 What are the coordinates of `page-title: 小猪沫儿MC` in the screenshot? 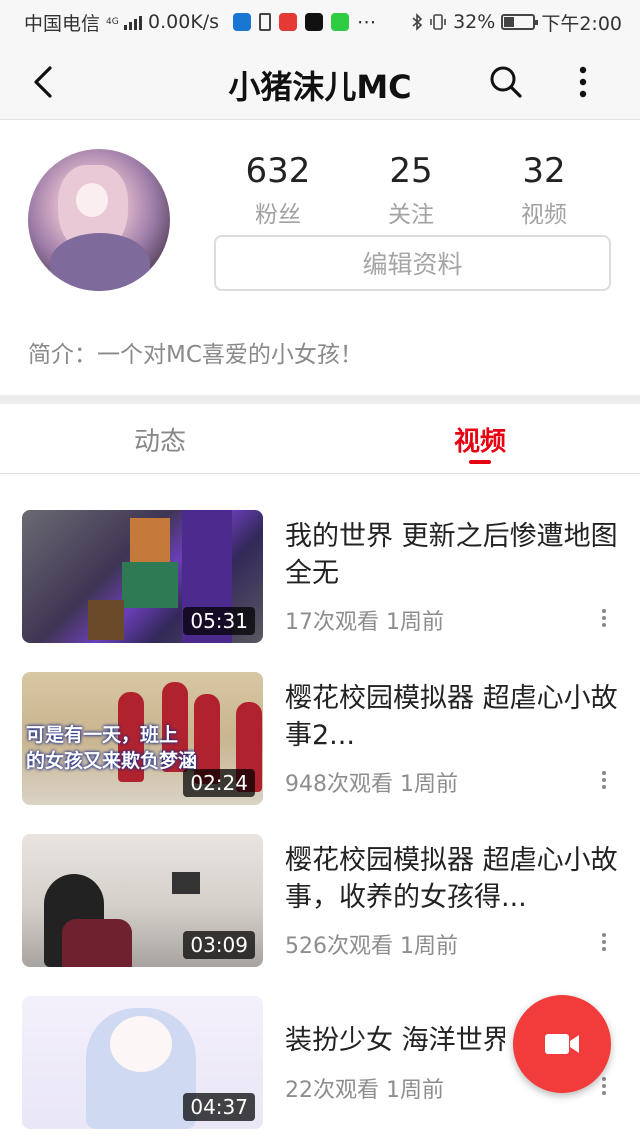 It's located at (320, 87).